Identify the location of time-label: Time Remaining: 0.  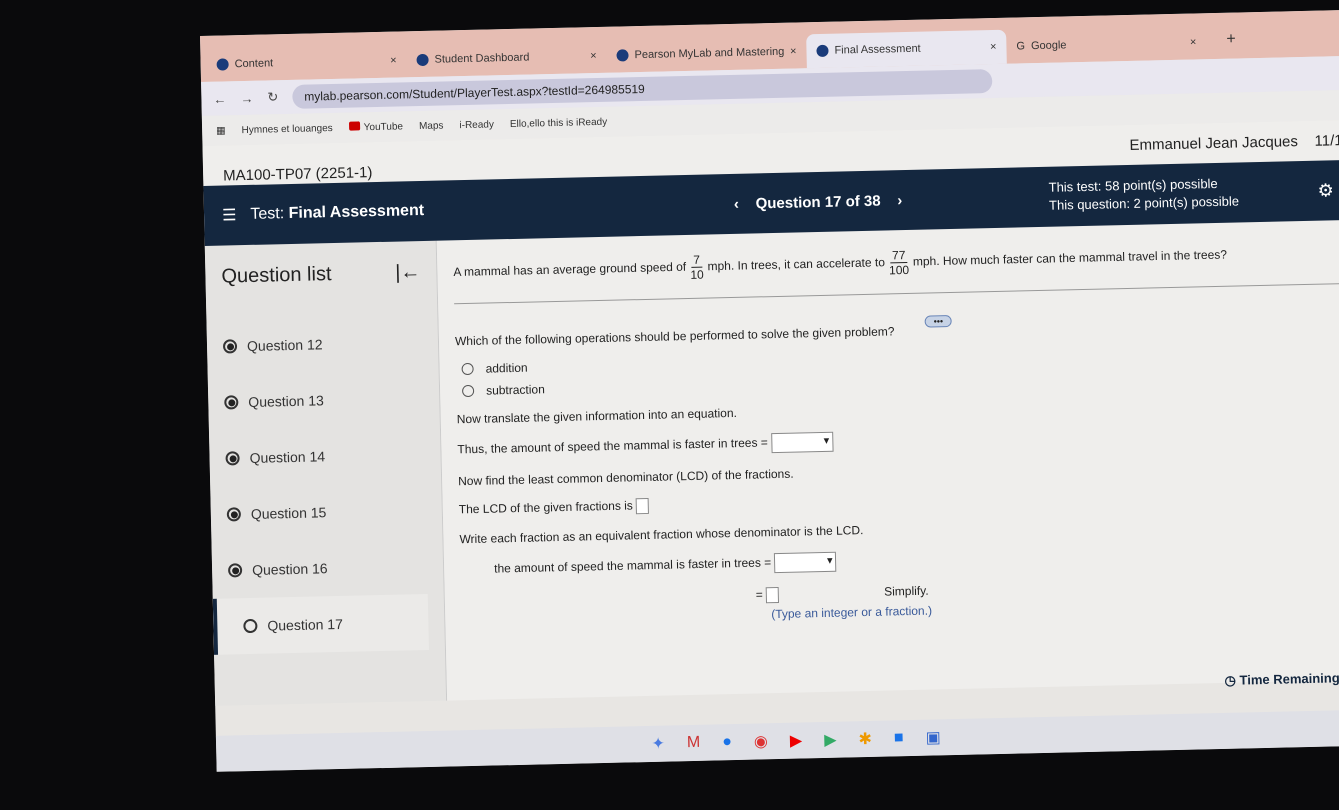
(1289, 679).